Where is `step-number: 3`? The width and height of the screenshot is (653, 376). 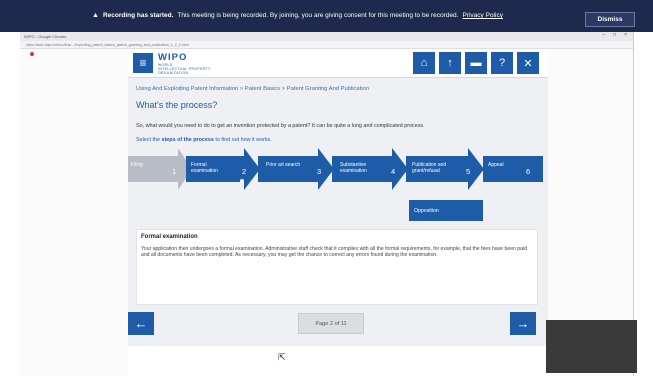
step-number: 3 is located at coordinates (319, 171).